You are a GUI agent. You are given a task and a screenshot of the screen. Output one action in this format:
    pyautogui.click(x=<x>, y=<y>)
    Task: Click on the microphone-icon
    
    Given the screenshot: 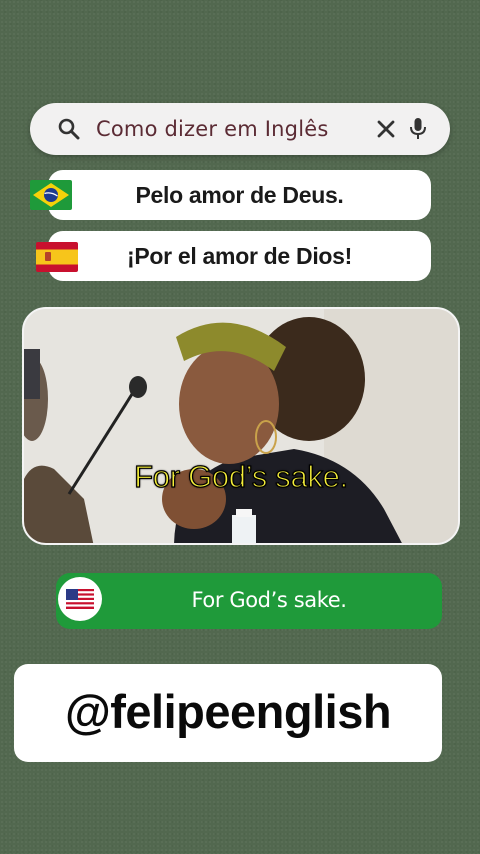 What is the action you would take?
    pyautogui.click(x=418, y=129)
    